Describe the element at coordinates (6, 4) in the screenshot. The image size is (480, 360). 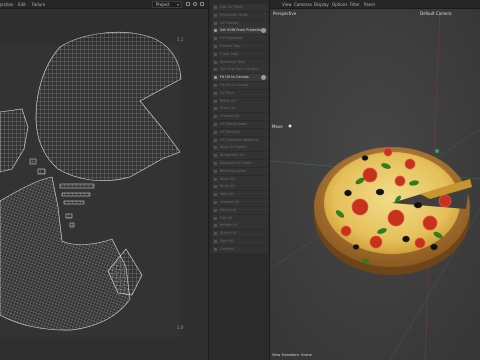
I see `menu-projection: jection` at that location.